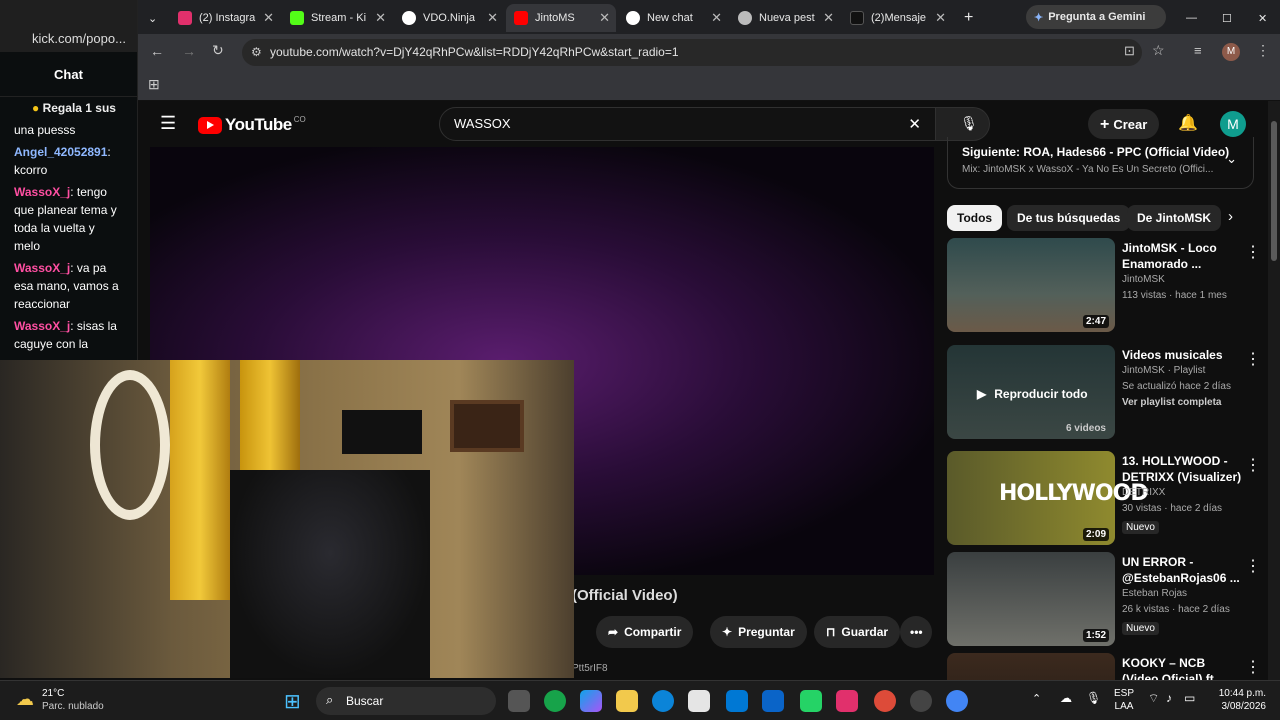  What do you see at coordinates (897, 18) in the screenshot?
I see `tab-tiktok: (2)Mensaje ✕` at bounding box center [897, 18].